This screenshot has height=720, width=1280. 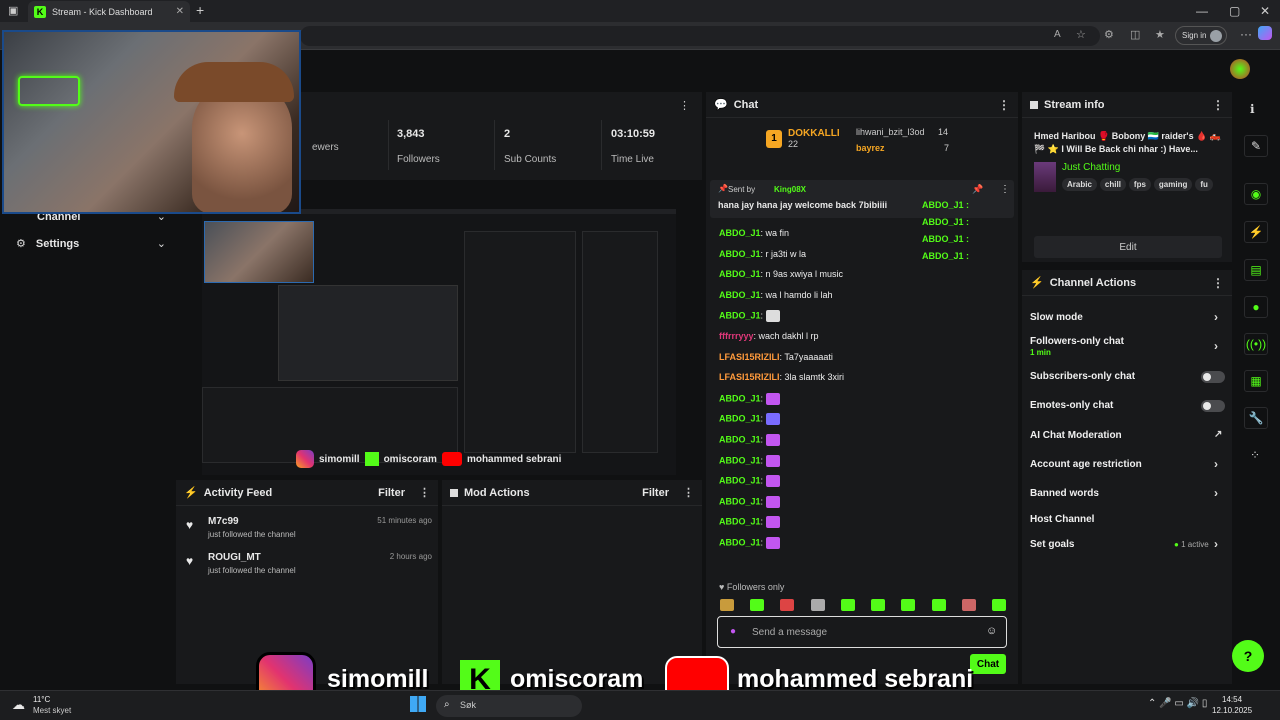 I want to click on category-name: Just Chatting, so click(x=1091, y=167).